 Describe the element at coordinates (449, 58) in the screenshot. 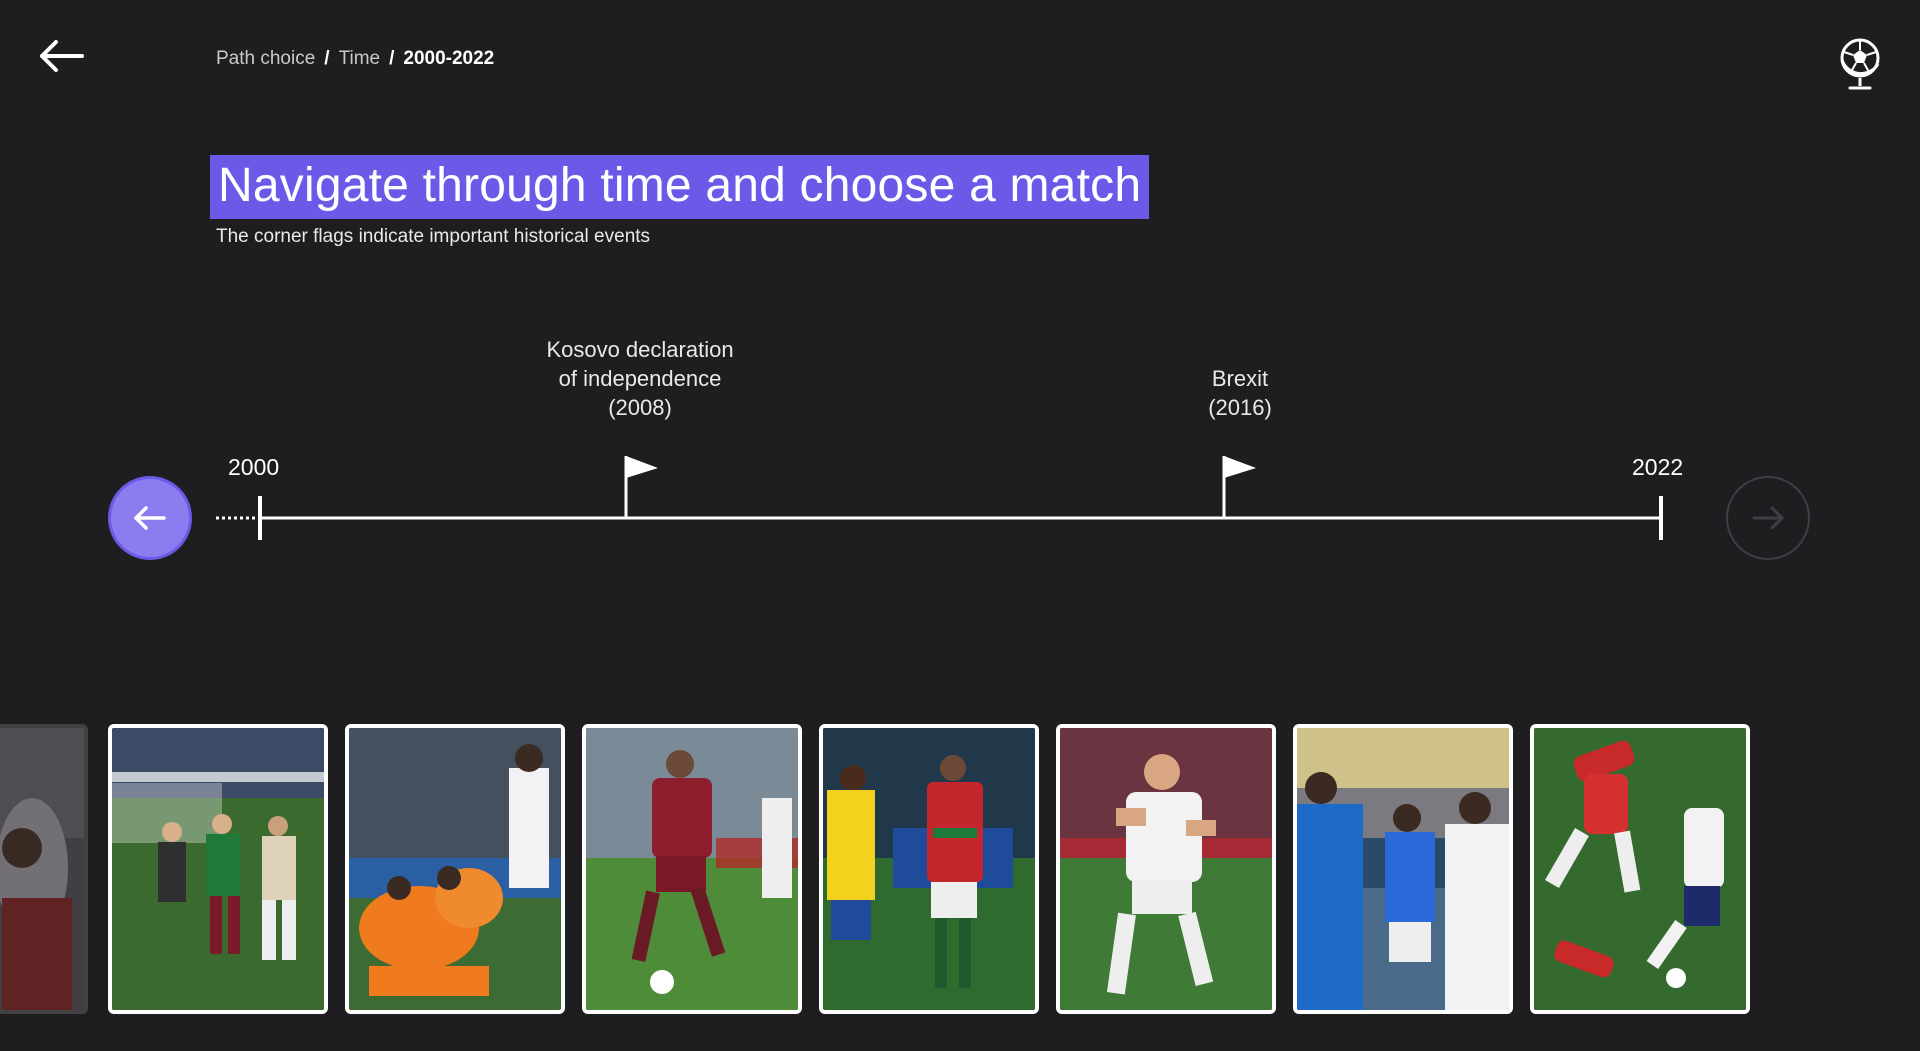

I see `breadcrumb-current: 2000-2022` at that location.